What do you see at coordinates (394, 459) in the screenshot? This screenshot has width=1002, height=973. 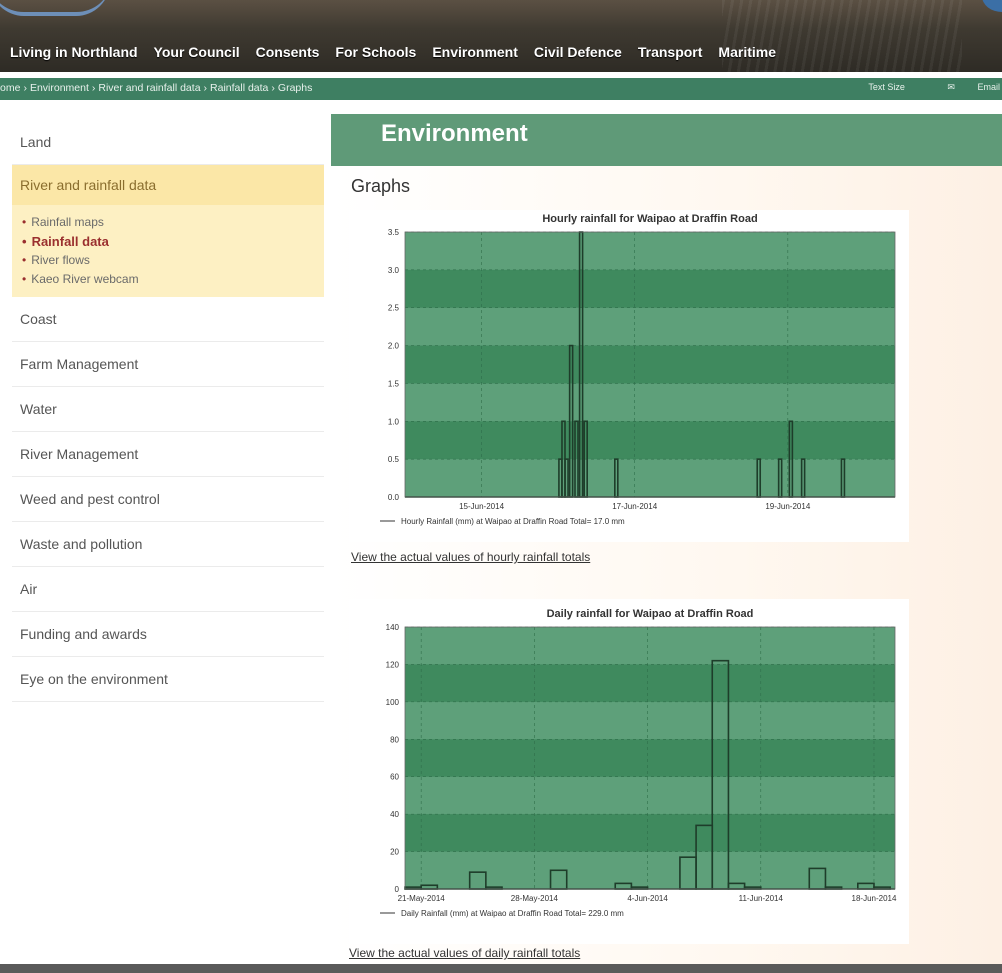 I see `y-tick-label: 0.5` at bounding box center [394, 459].